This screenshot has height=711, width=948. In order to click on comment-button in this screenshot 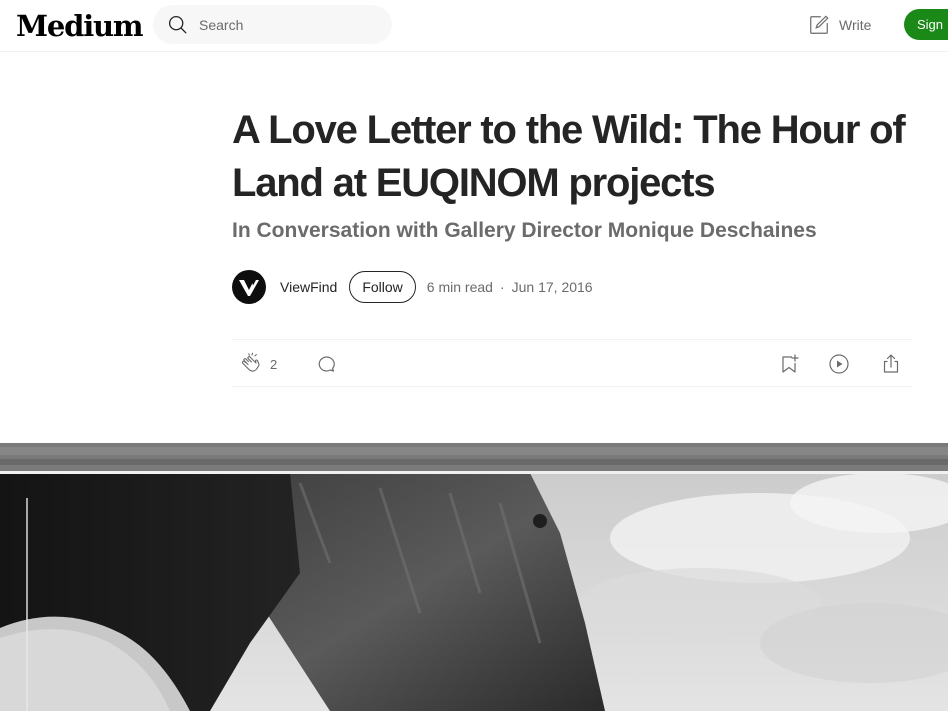, I will do `click(326, 366)`.